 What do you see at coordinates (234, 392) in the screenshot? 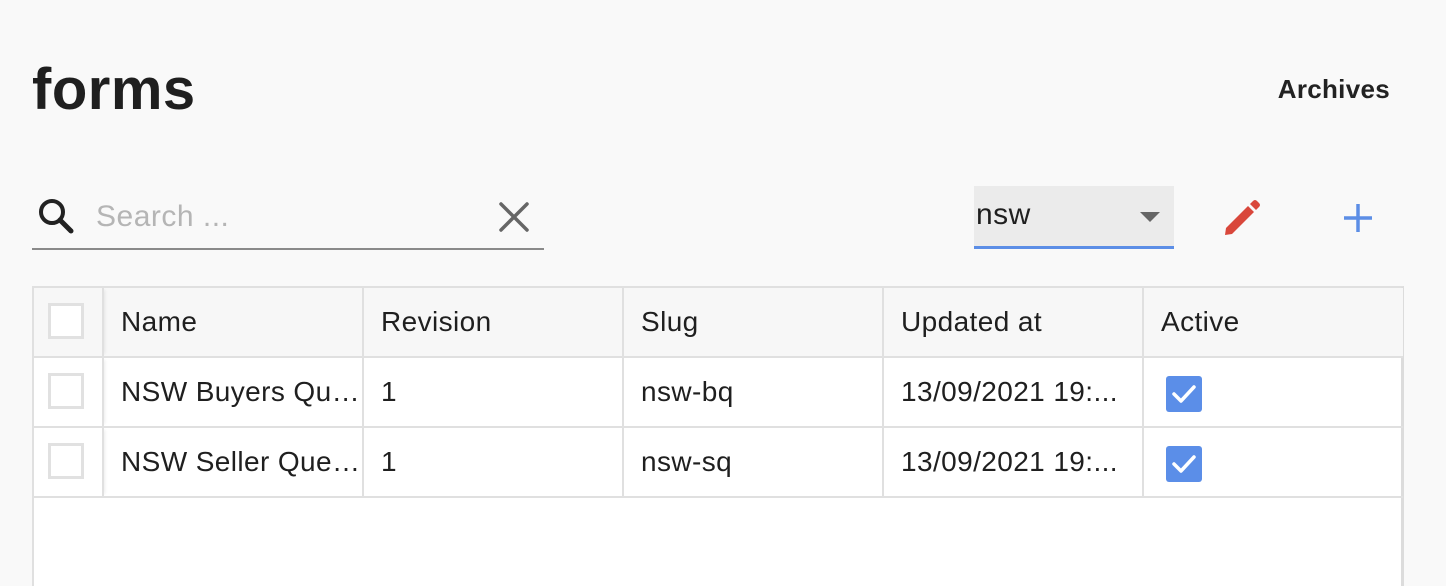
I see `cell-name: NSW Buyers Questionnaire` at bounding box center [234, 392].